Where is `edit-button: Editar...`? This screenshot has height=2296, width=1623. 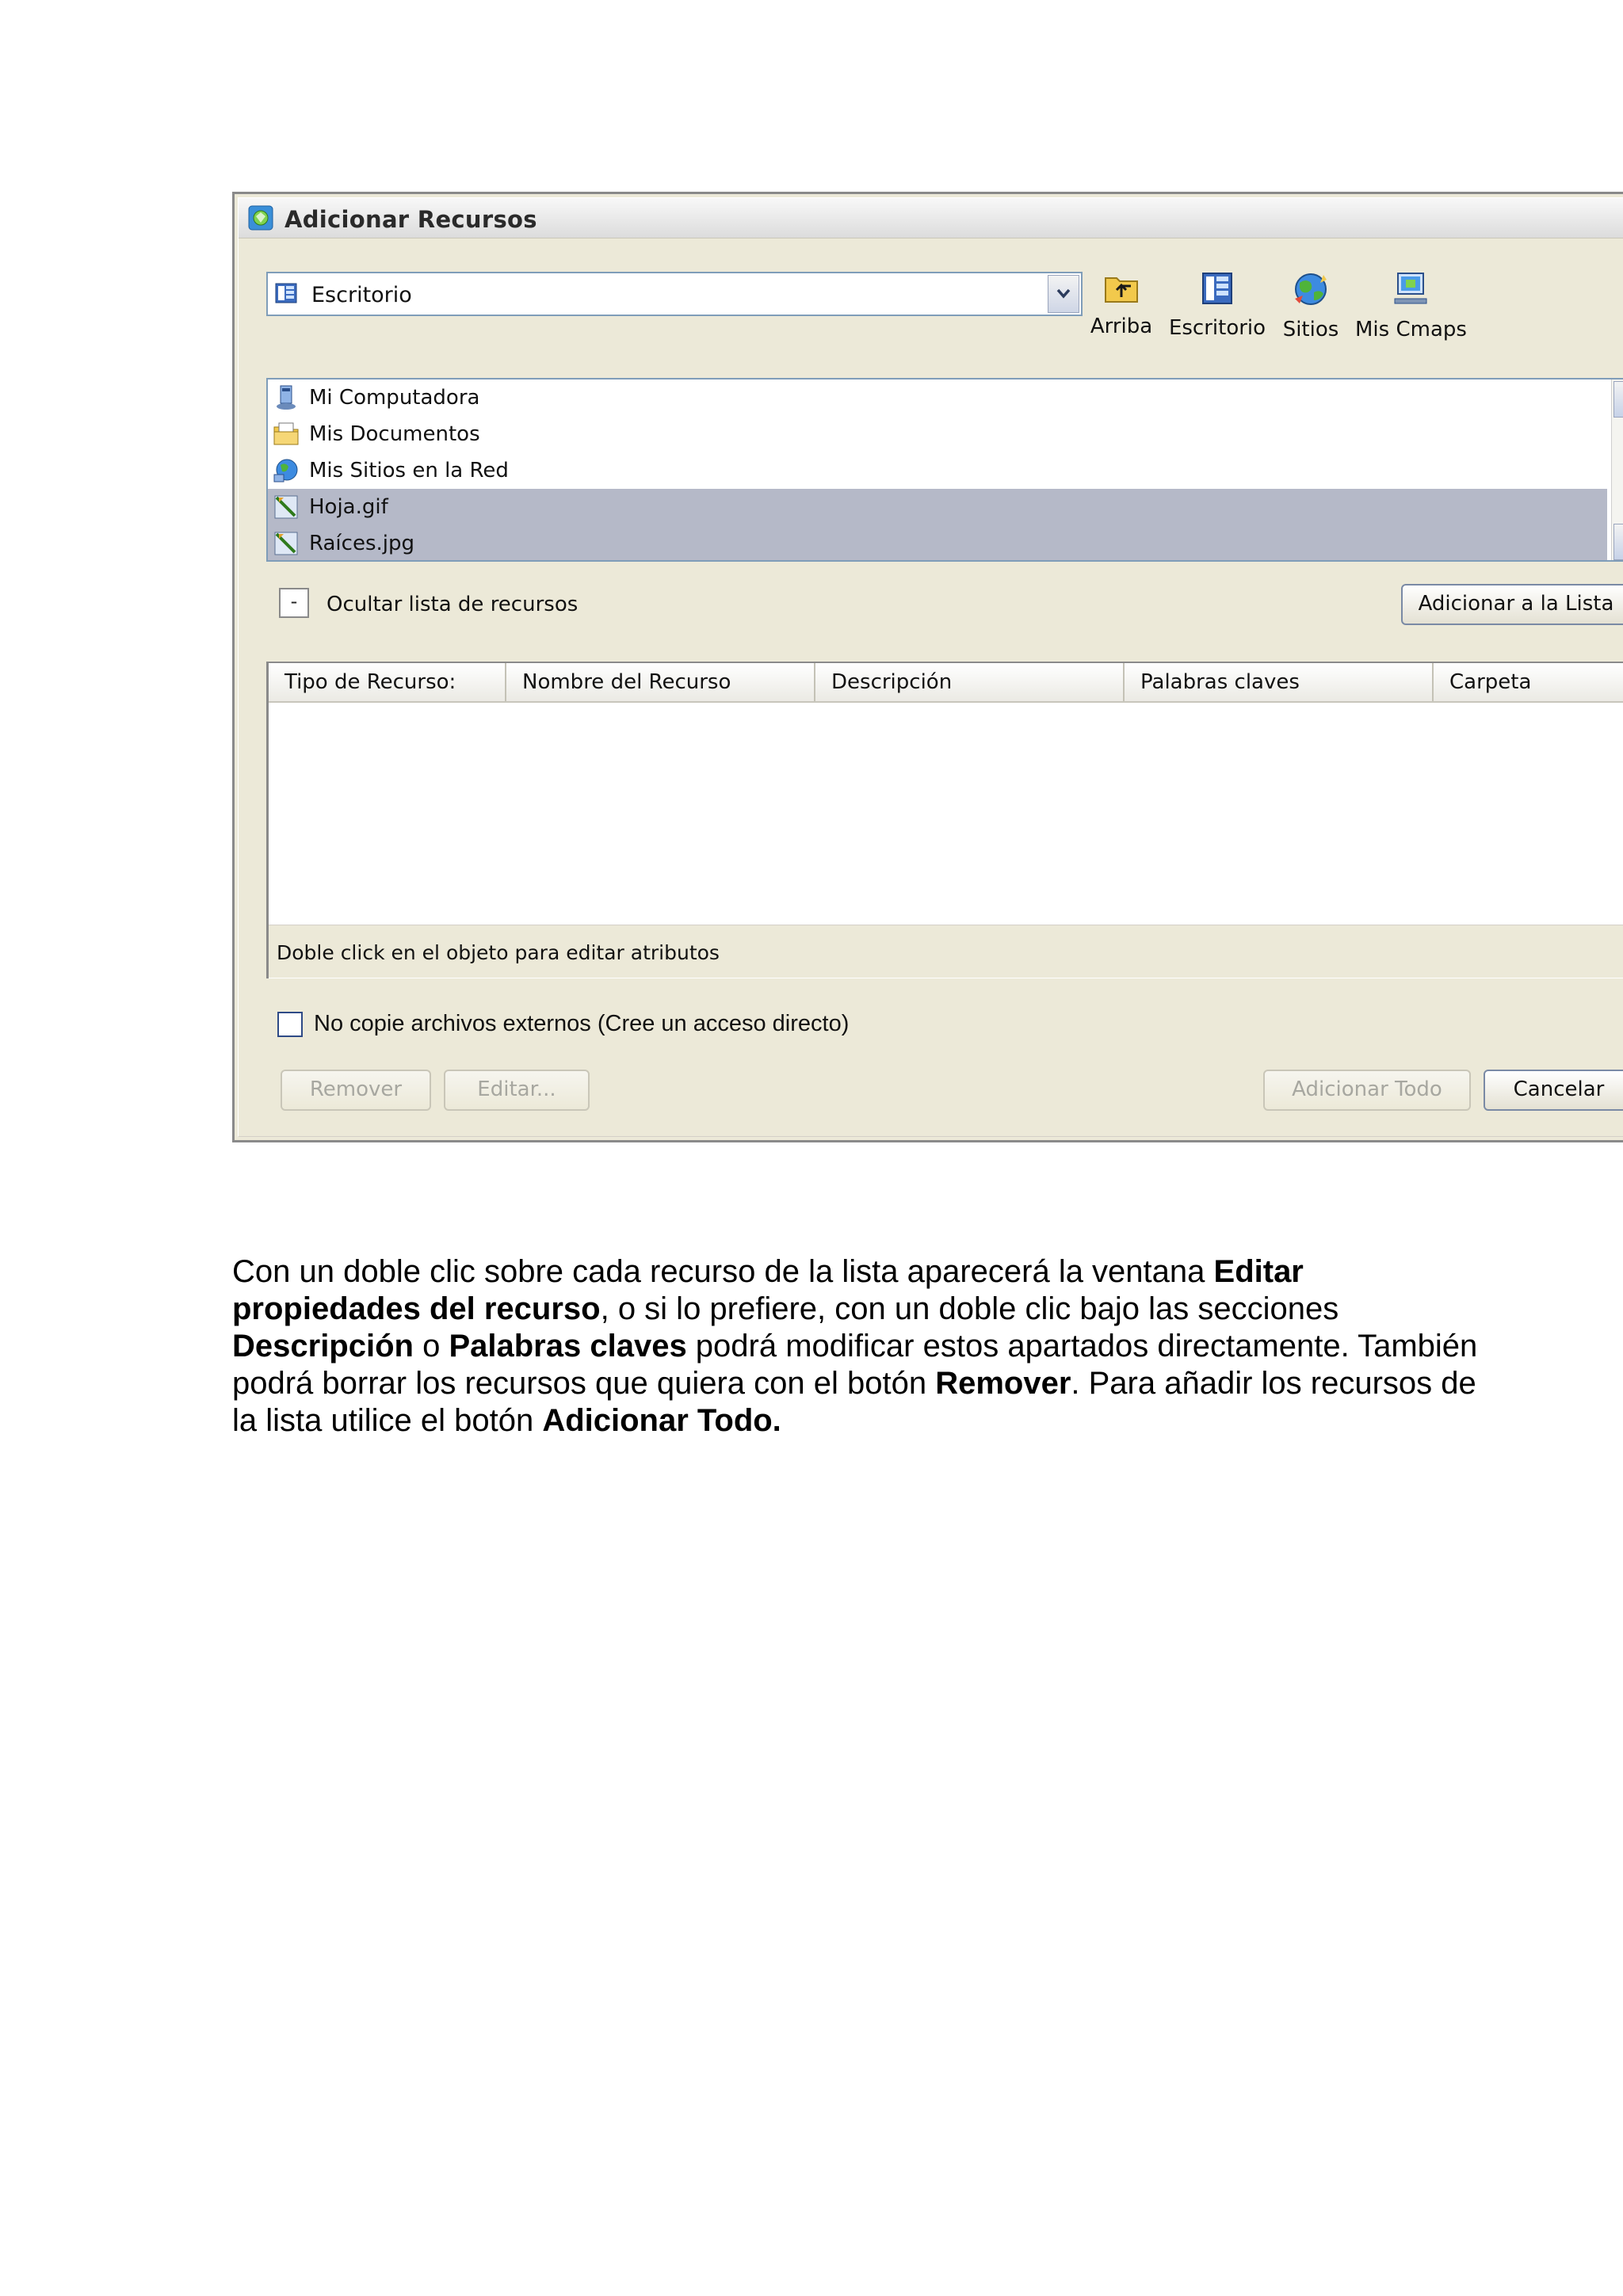 edit-button: Editar... is located at coordinates (517, 1090).